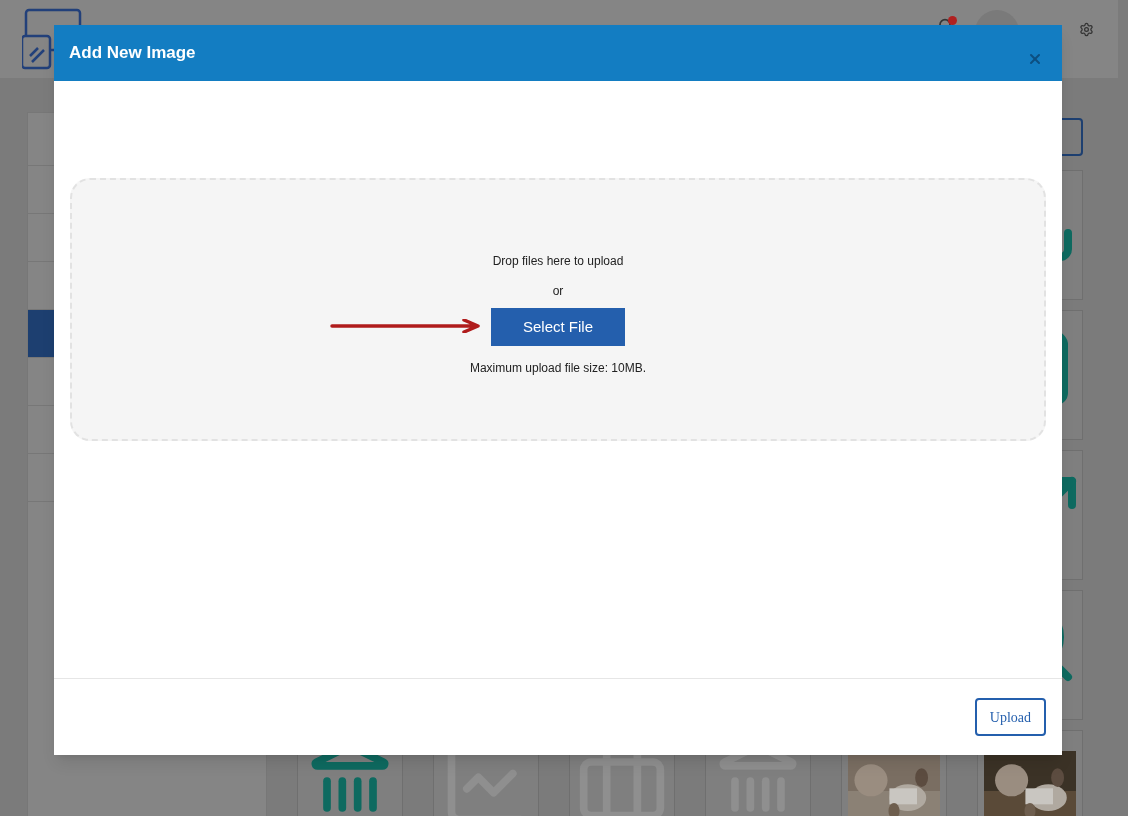 Image resolution: width=1128 pixels, height=816 pixels. What do you see at coordinates (1010, 717) in the screenshot?
I see `upload-button: Upload` at bounding box center [1010, 717].